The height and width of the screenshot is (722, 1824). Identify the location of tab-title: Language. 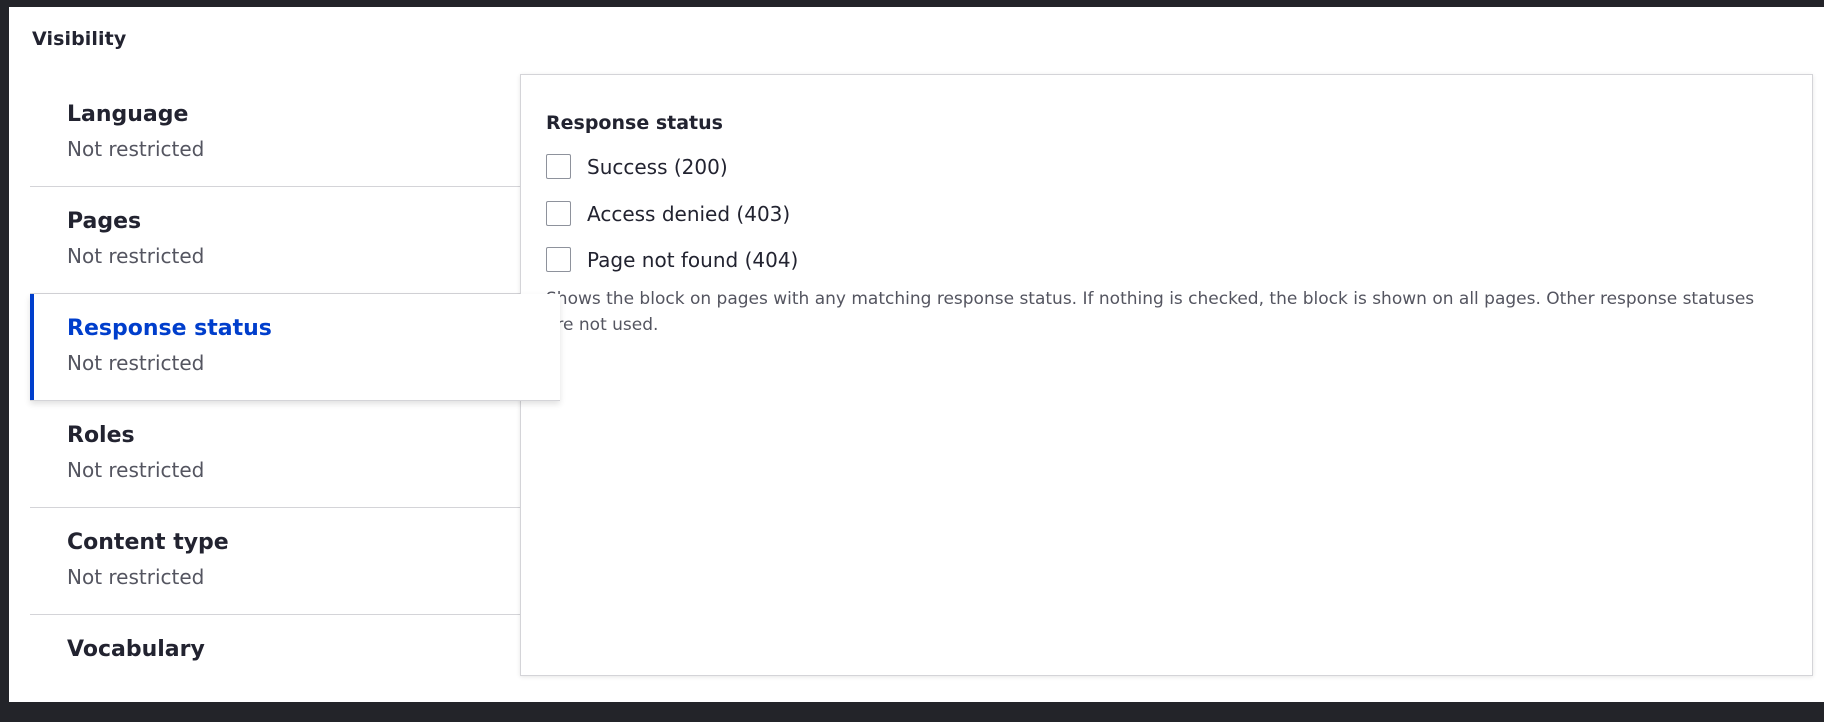
(128, 114).